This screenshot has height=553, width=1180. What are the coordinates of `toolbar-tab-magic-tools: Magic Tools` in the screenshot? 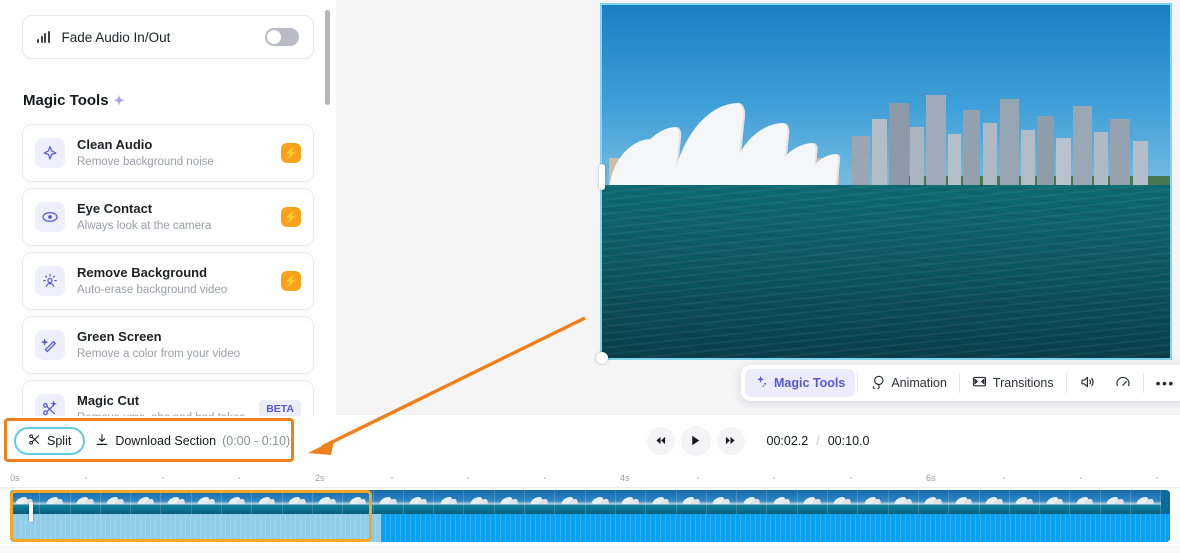 It's located at (800, 383).